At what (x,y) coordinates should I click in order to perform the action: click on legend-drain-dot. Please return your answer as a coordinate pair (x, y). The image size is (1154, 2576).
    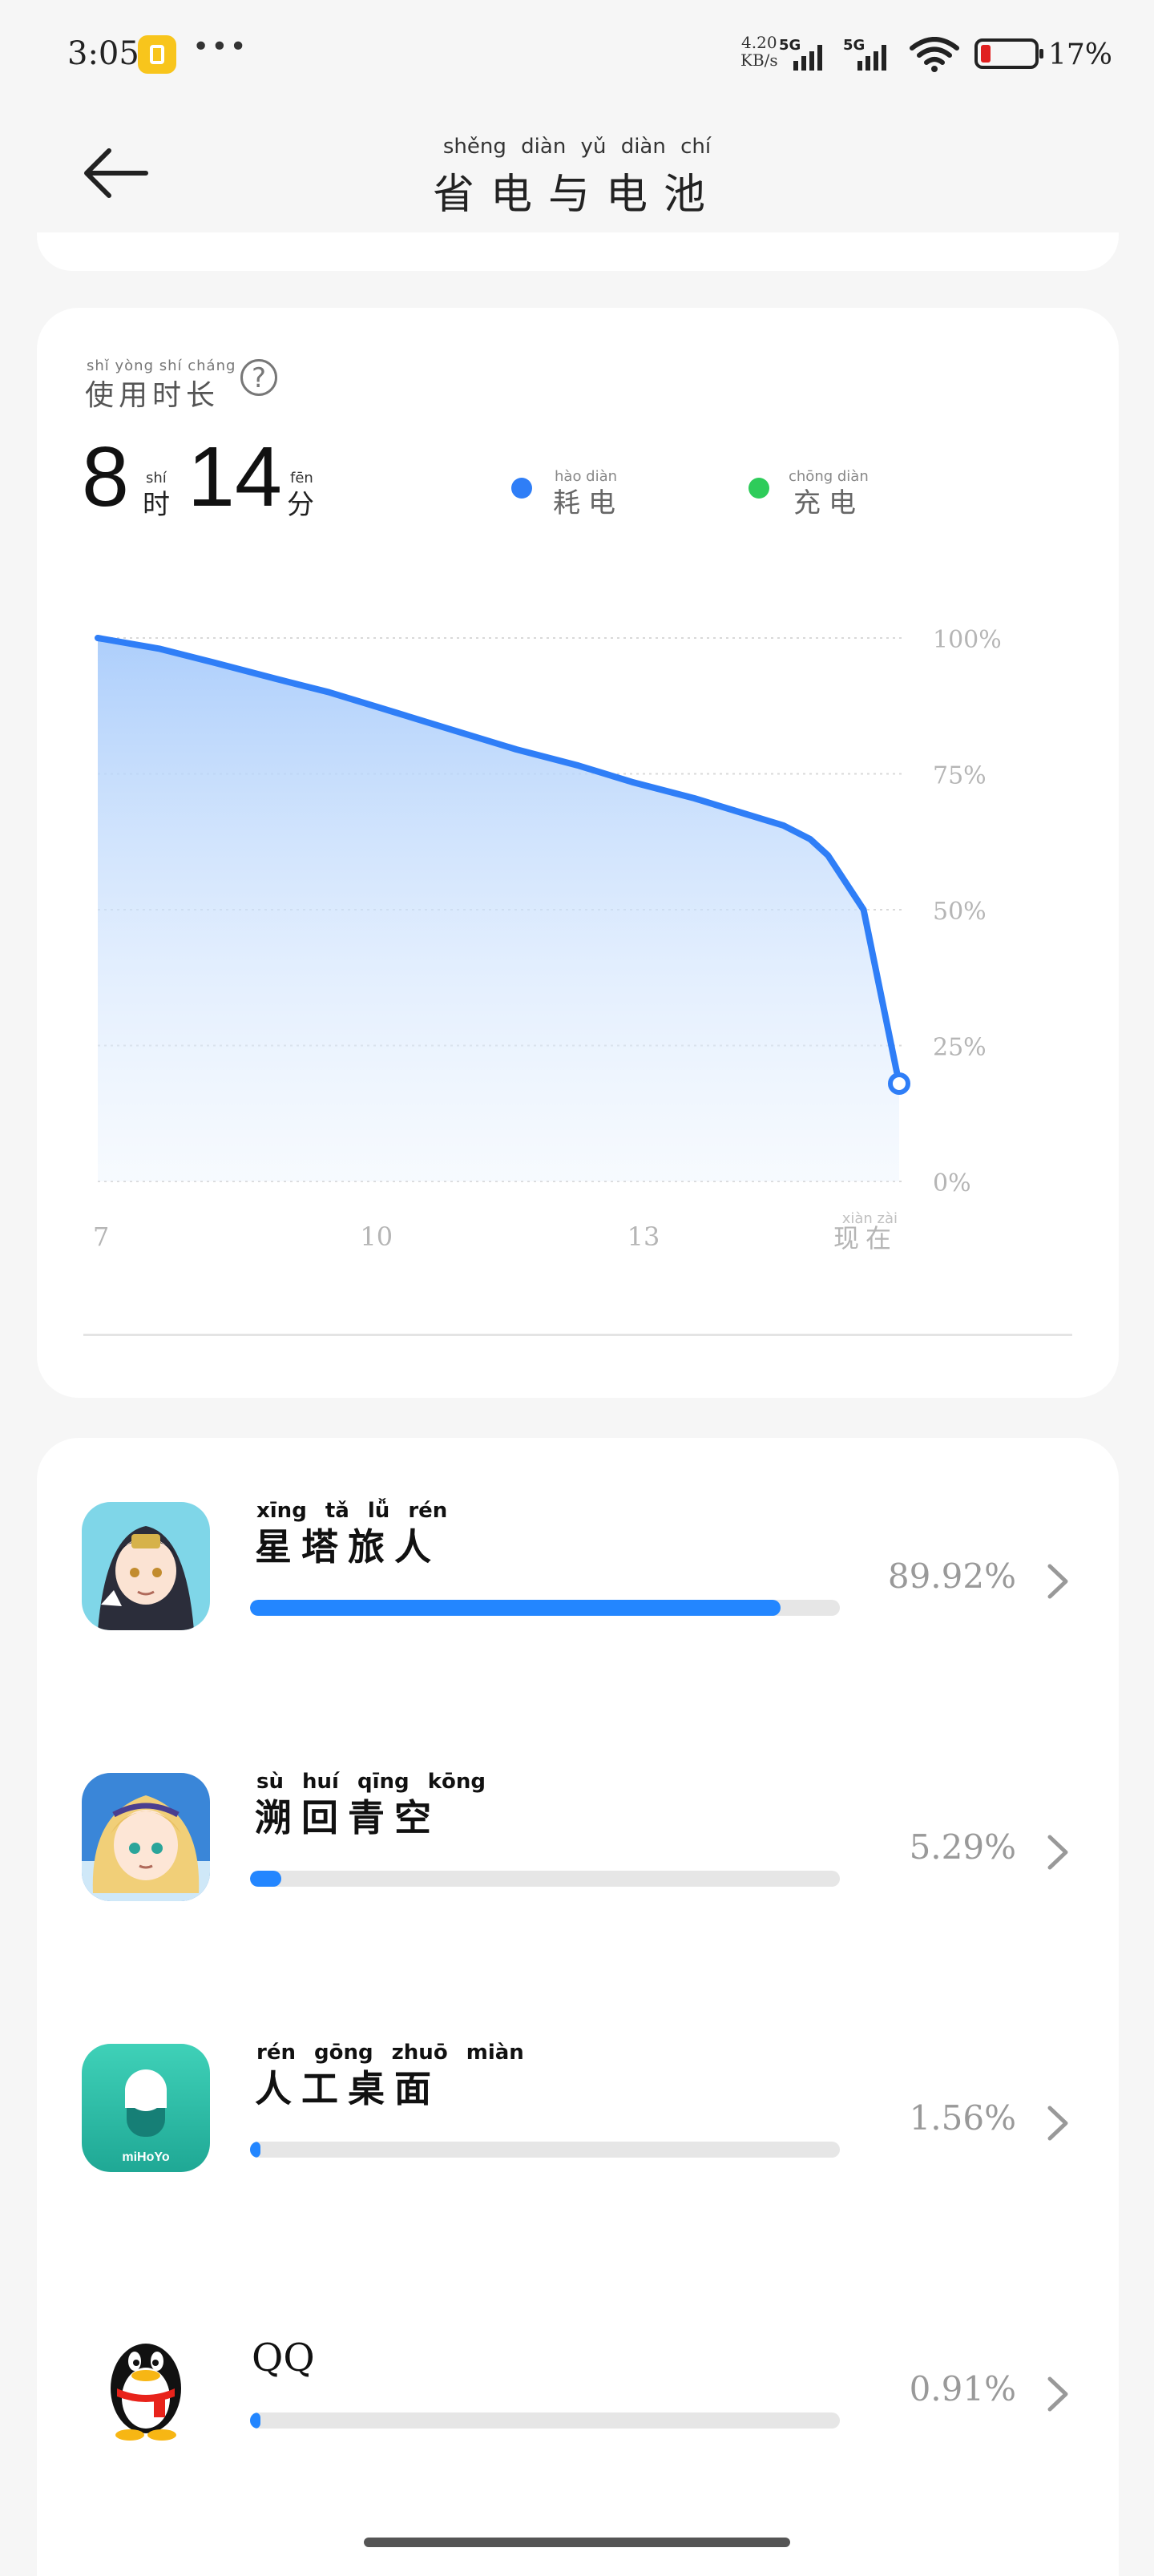
    Looking at the image, I should click on (521, 489).